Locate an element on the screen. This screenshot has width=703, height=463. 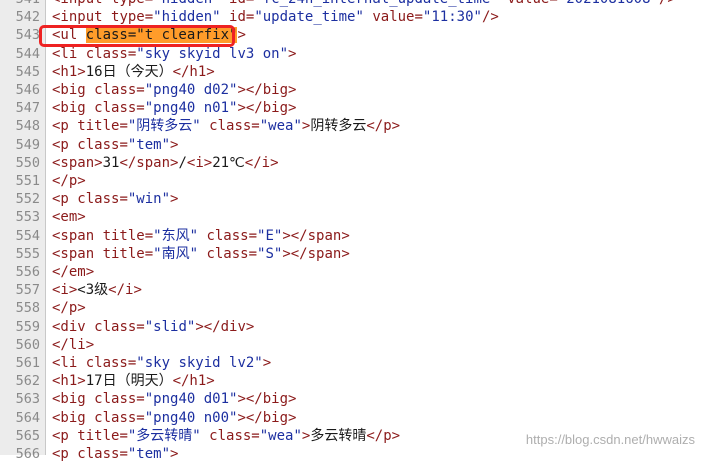
code-token: 17日（明天） is located at coordinates (129, 381).